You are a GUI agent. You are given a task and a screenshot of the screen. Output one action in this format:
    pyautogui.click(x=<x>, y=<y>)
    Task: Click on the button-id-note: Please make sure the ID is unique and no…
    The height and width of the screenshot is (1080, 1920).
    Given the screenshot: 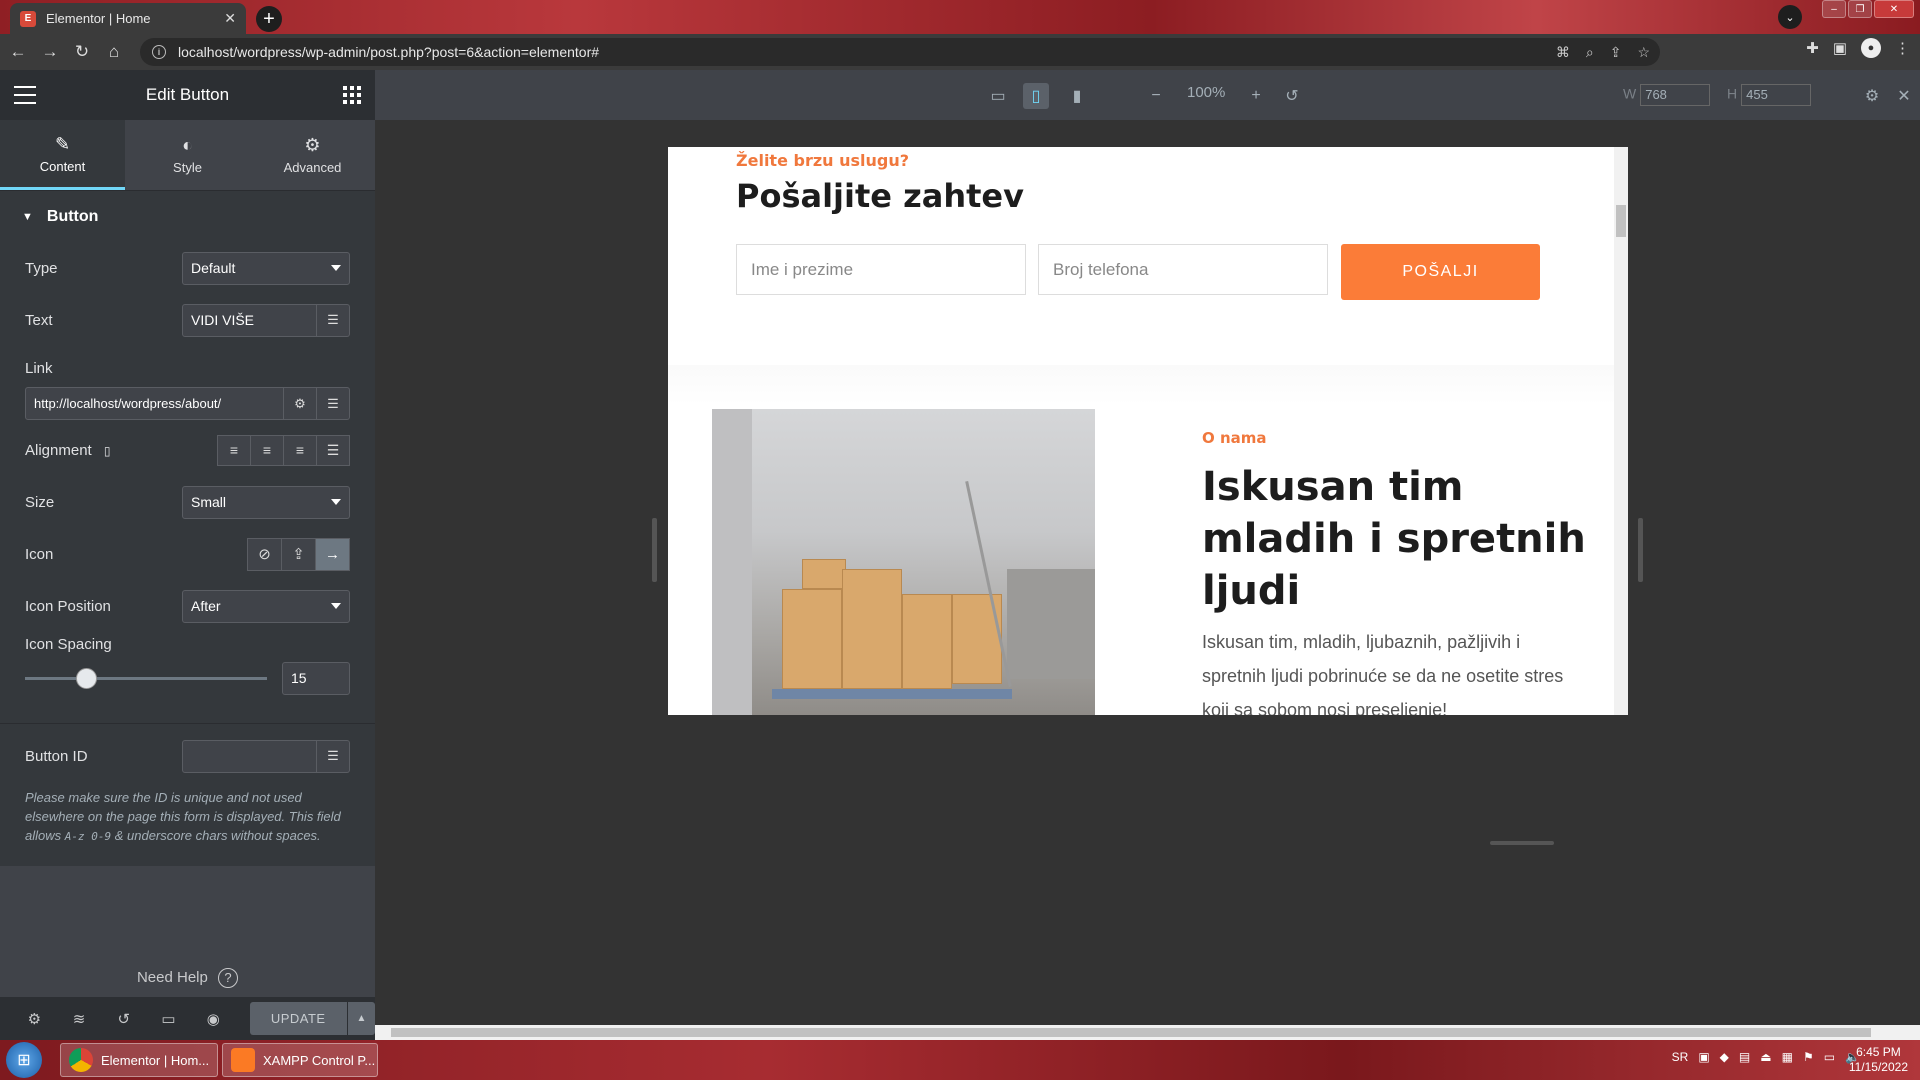 What is the action you would take?
    pyautogui.click(x=183, y=816)
    